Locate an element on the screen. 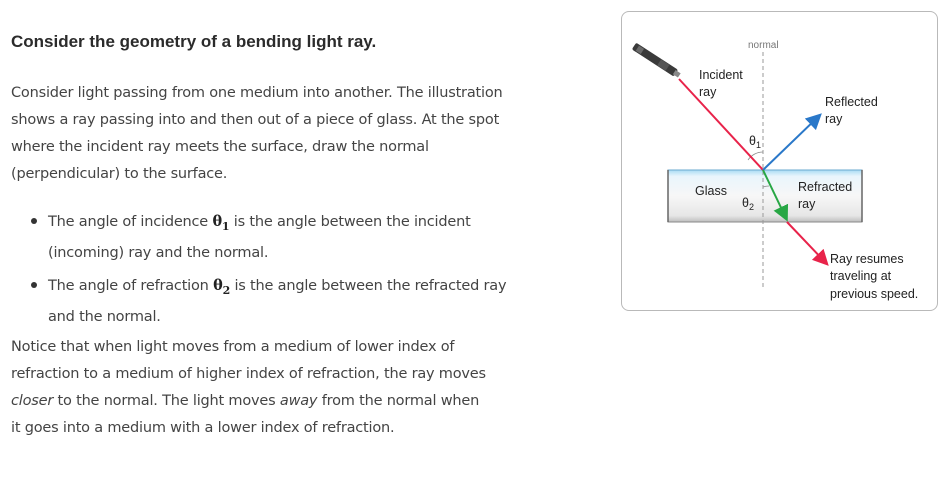  reflected-label-line2: ray is located at coordinates (834, 119).